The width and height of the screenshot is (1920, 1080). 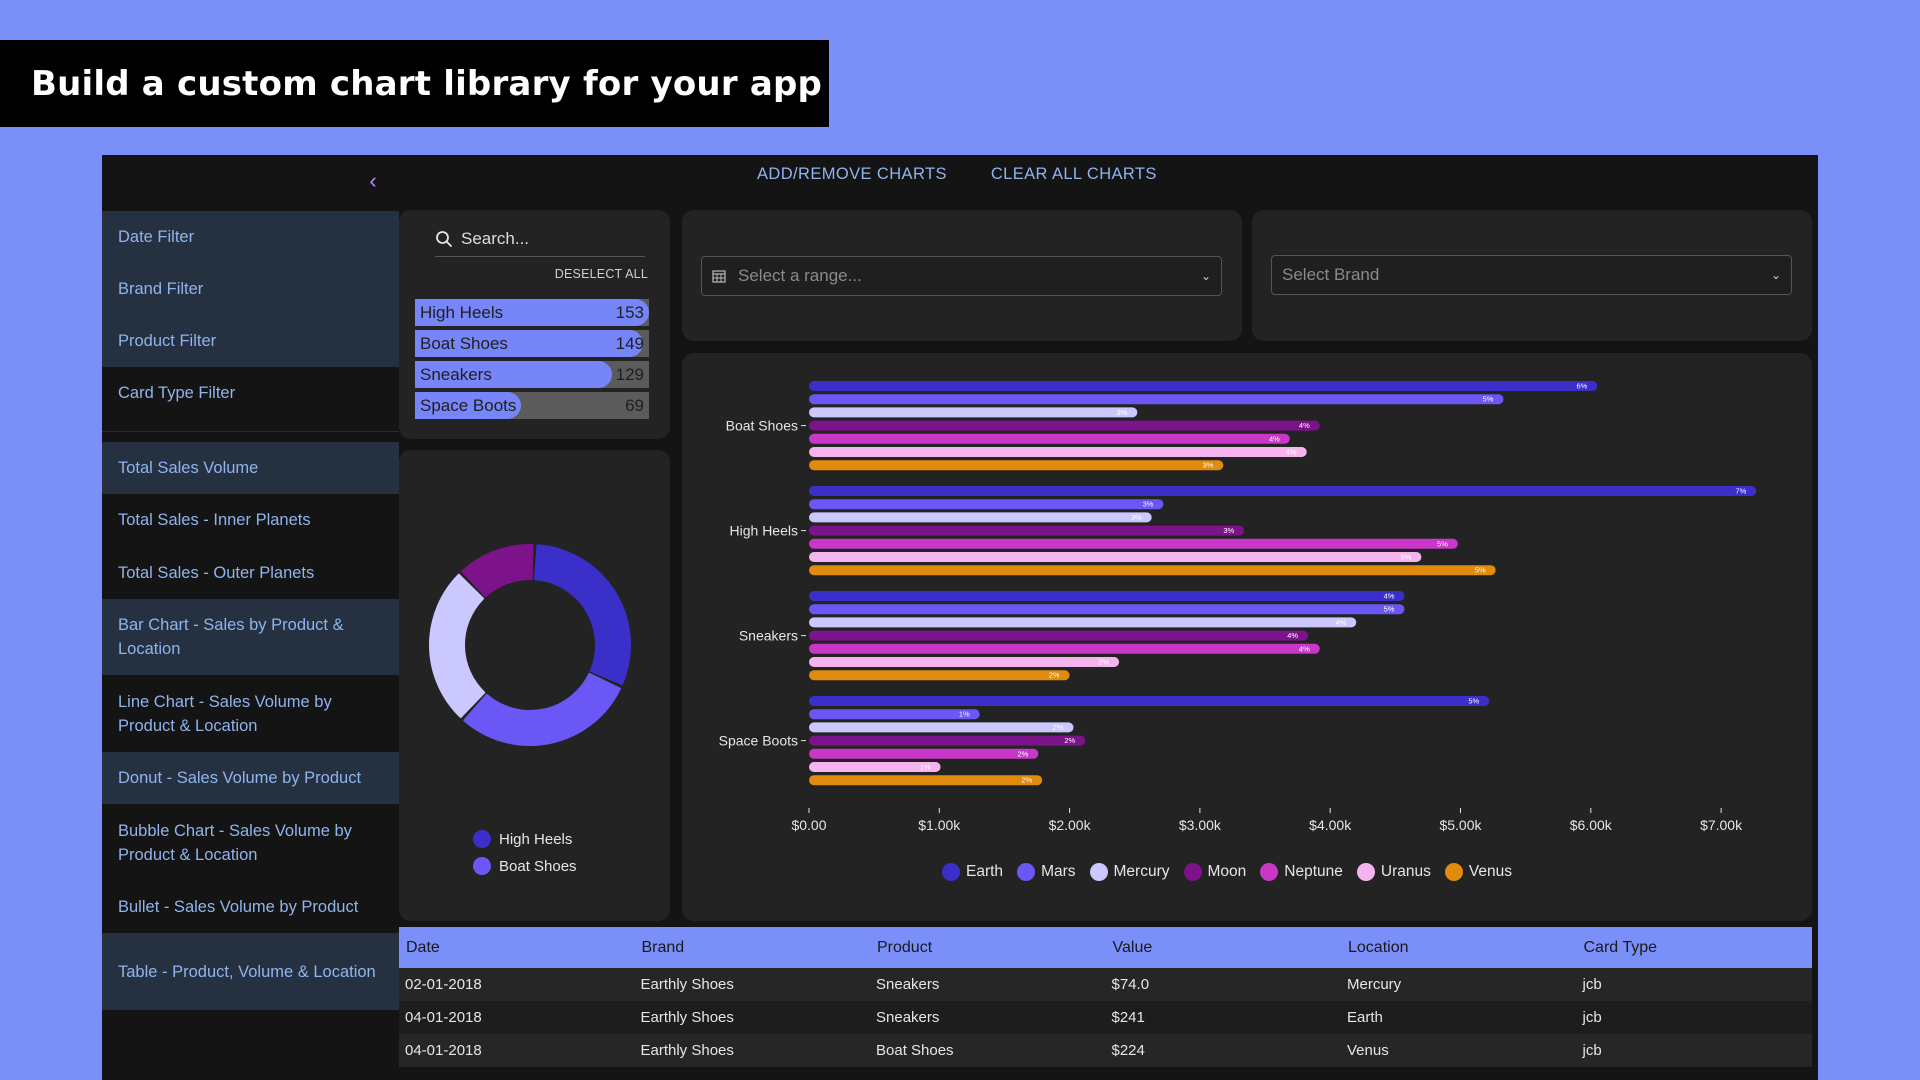 What do you see at coordinates (532, 374) in the screenshot?
I see `product-filter-item: Sneakers 129` at bounding box center [532, 374].